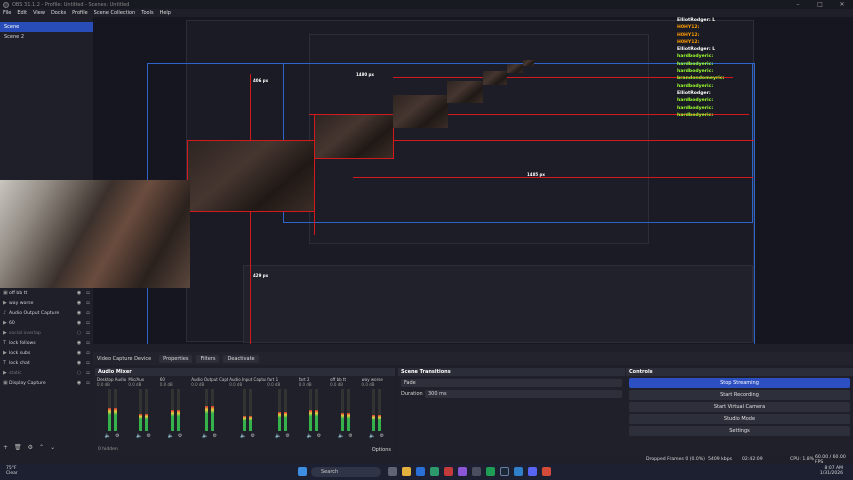 Image resolution: width=853 pixels, height=480 pixels. I want to click on source-item: ▣ off bb tt ◉ ▫, so click(46, 293).